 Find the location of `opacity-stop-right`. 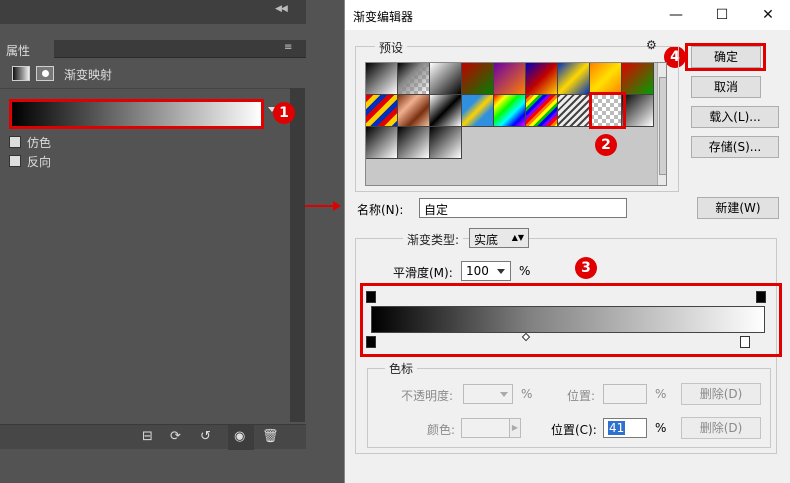

opacity-stop-right is located at coordinates (761, 297).